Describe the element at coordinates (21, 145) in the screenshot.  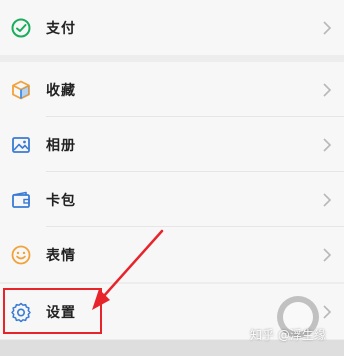
I see `album-picture-icon` at that location.